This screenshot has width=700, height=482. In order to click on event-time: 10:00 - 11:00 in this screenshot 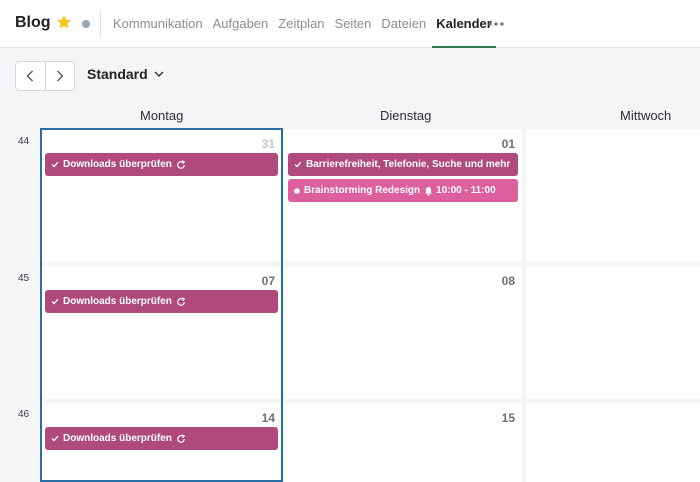, I will do `click(466, 190)`.